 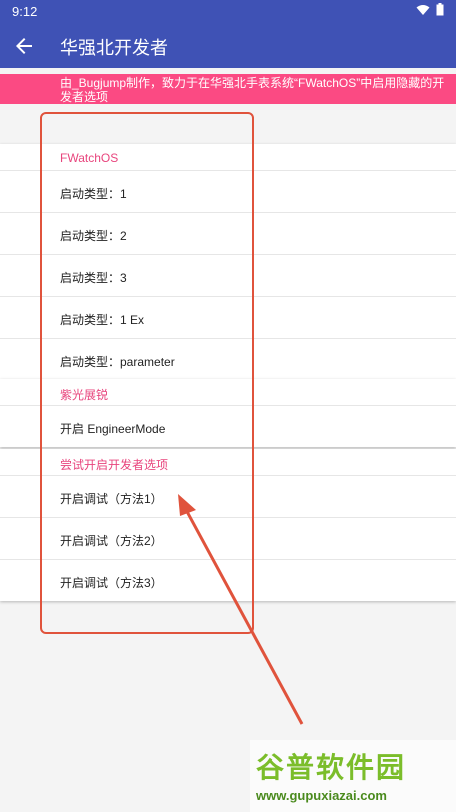 What do you see at coordinates (331, 767) in the screenshot?
I see `watermark-logo-text: 谷普软件园` at bounding box center [331, 767].